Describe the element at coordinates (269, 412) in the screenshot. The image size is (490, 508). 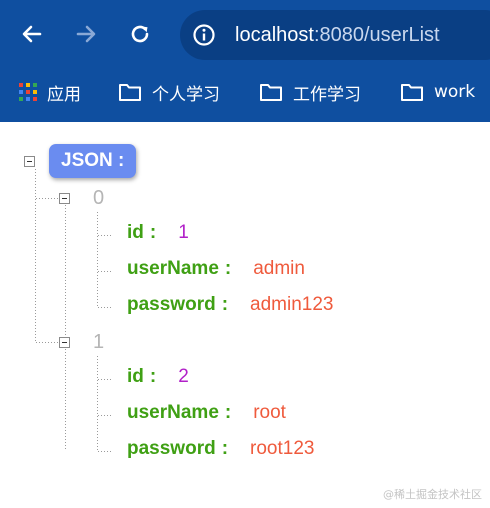
I see `field-value-string: root` at that location.